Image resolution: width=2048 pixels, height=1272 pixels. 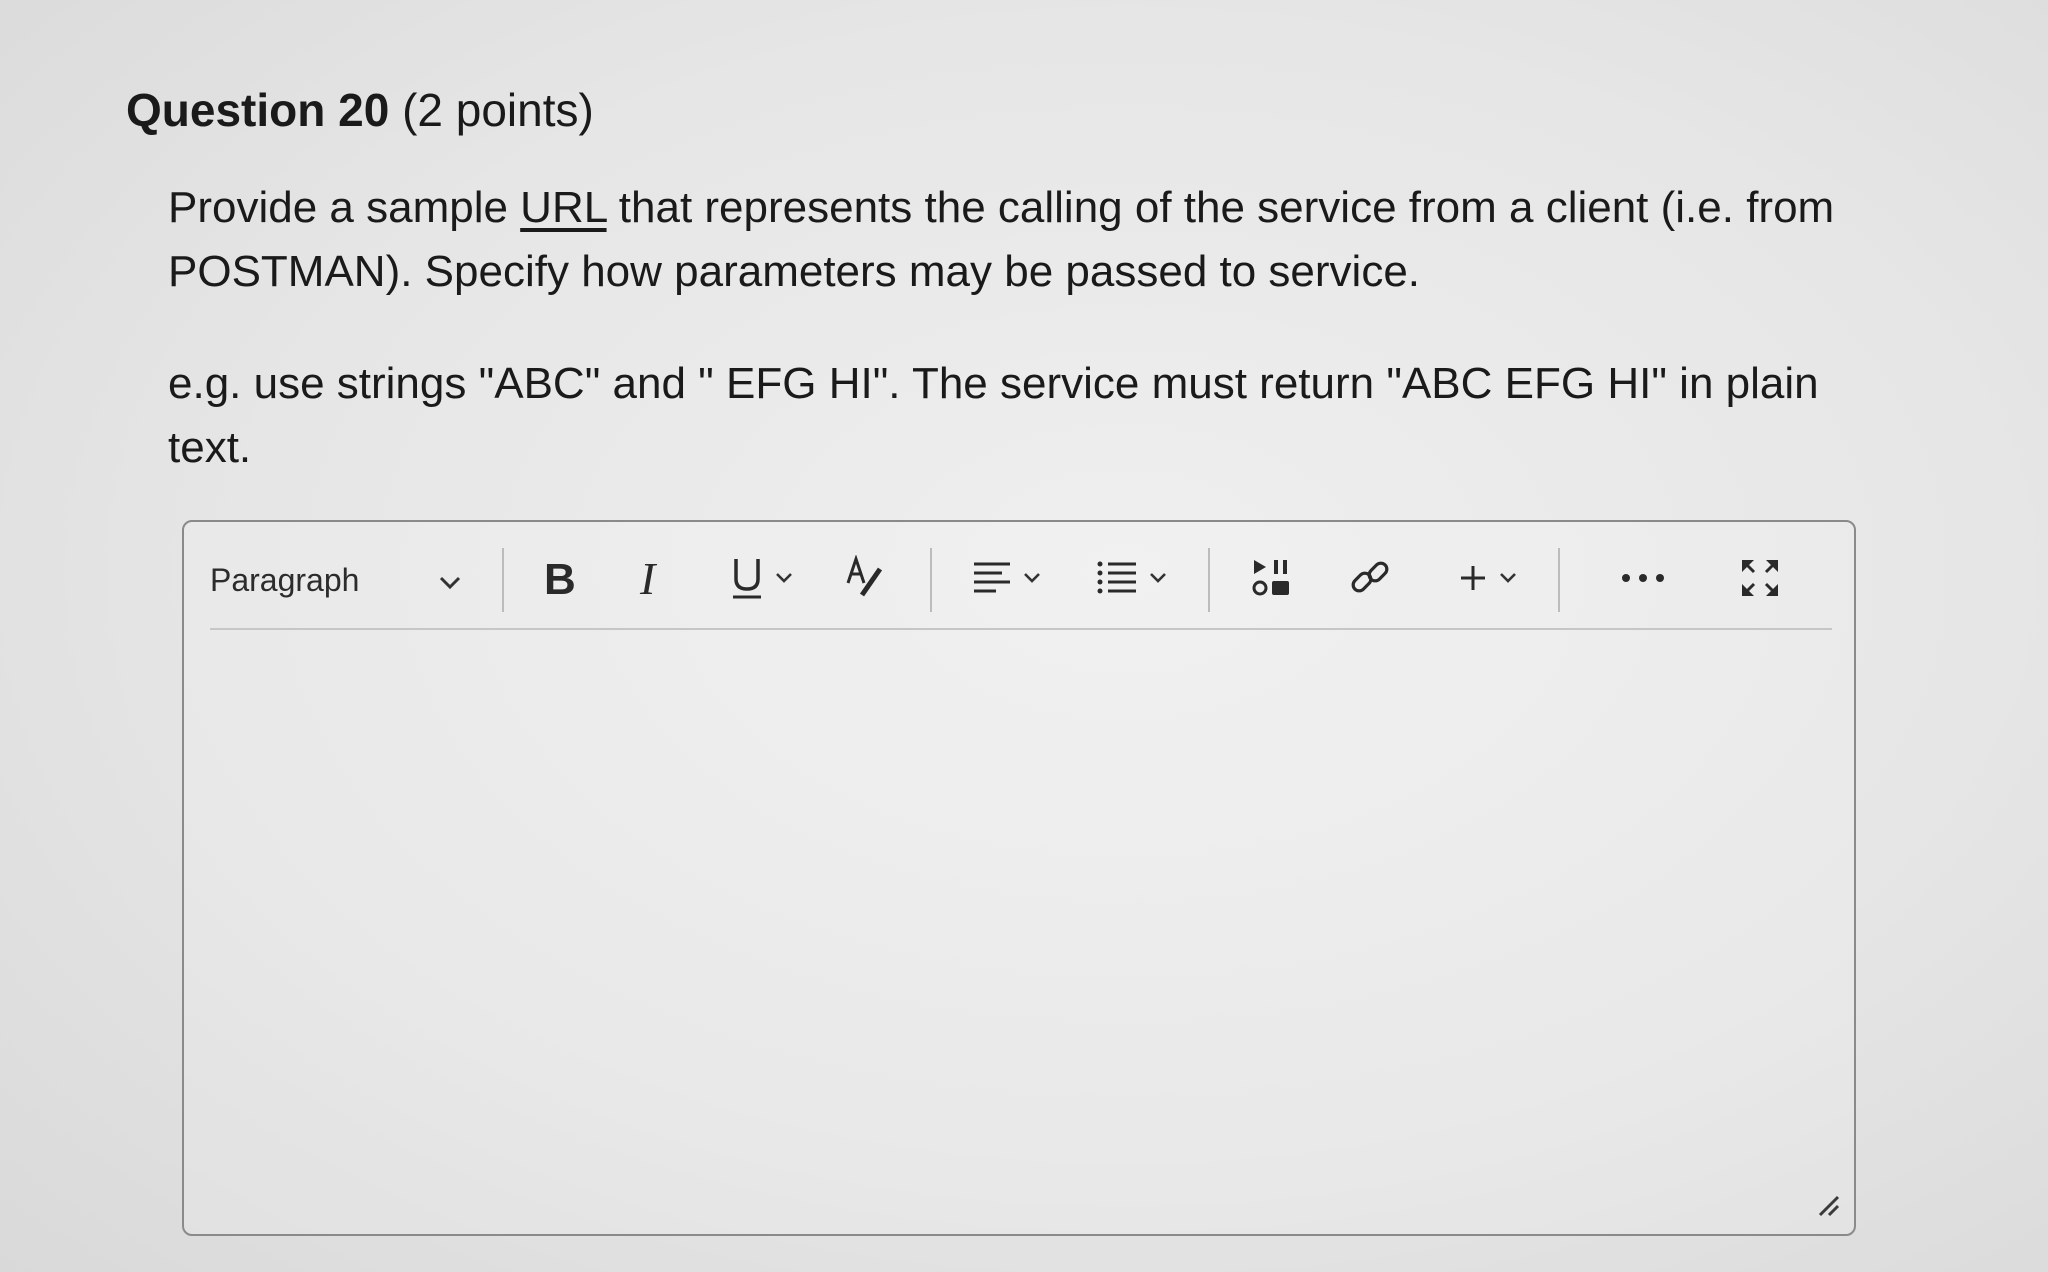 What do you see at coordinates (563, 207) in the screenshot?
I see `url-link: URL` at bounding box center [563, 207].